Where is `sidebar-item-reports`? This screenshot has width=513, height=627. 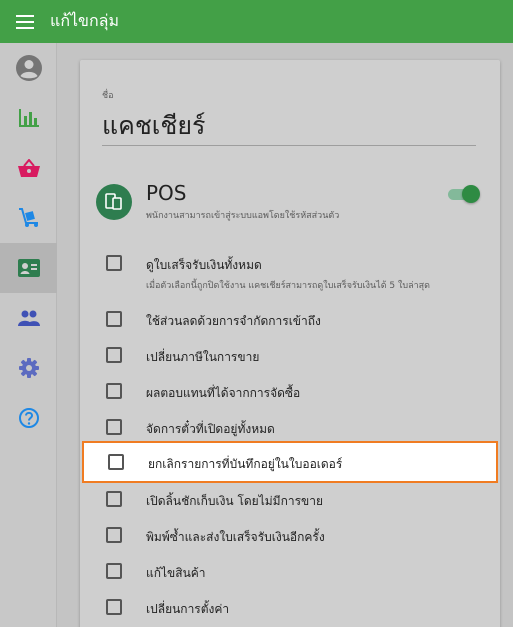 sidebar-item-reports is located at coordinates (28, 118).